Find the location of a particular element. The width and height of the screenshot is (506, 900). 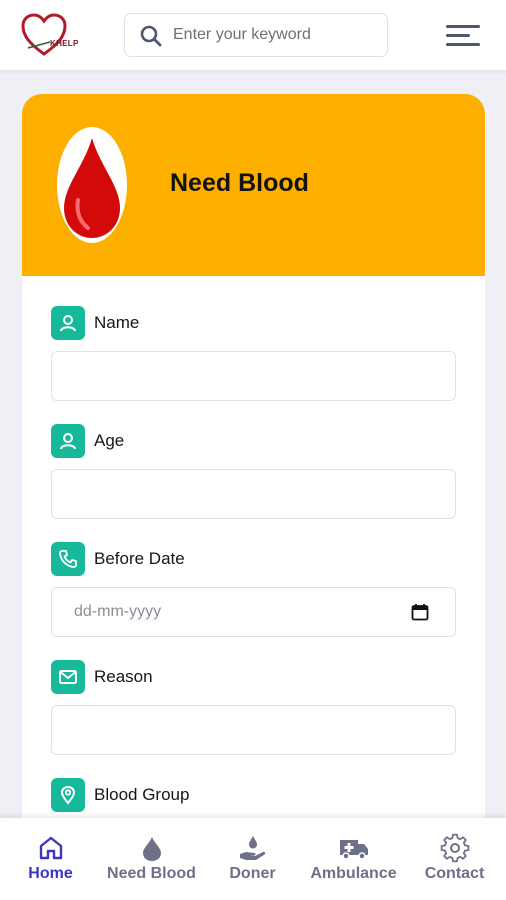

nav-contact: Contact is located at coordinates (454, 859).